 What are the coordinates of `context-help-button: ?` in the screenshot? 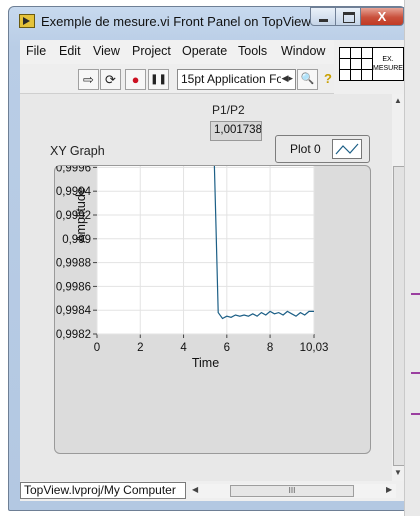 It's located at (328, 79).